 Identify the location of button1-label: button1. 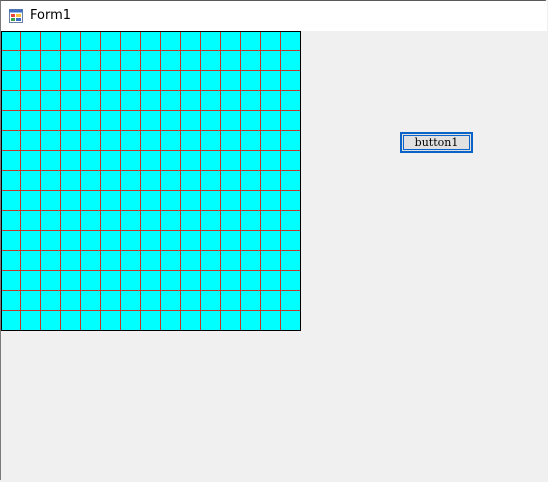
(436, 142).